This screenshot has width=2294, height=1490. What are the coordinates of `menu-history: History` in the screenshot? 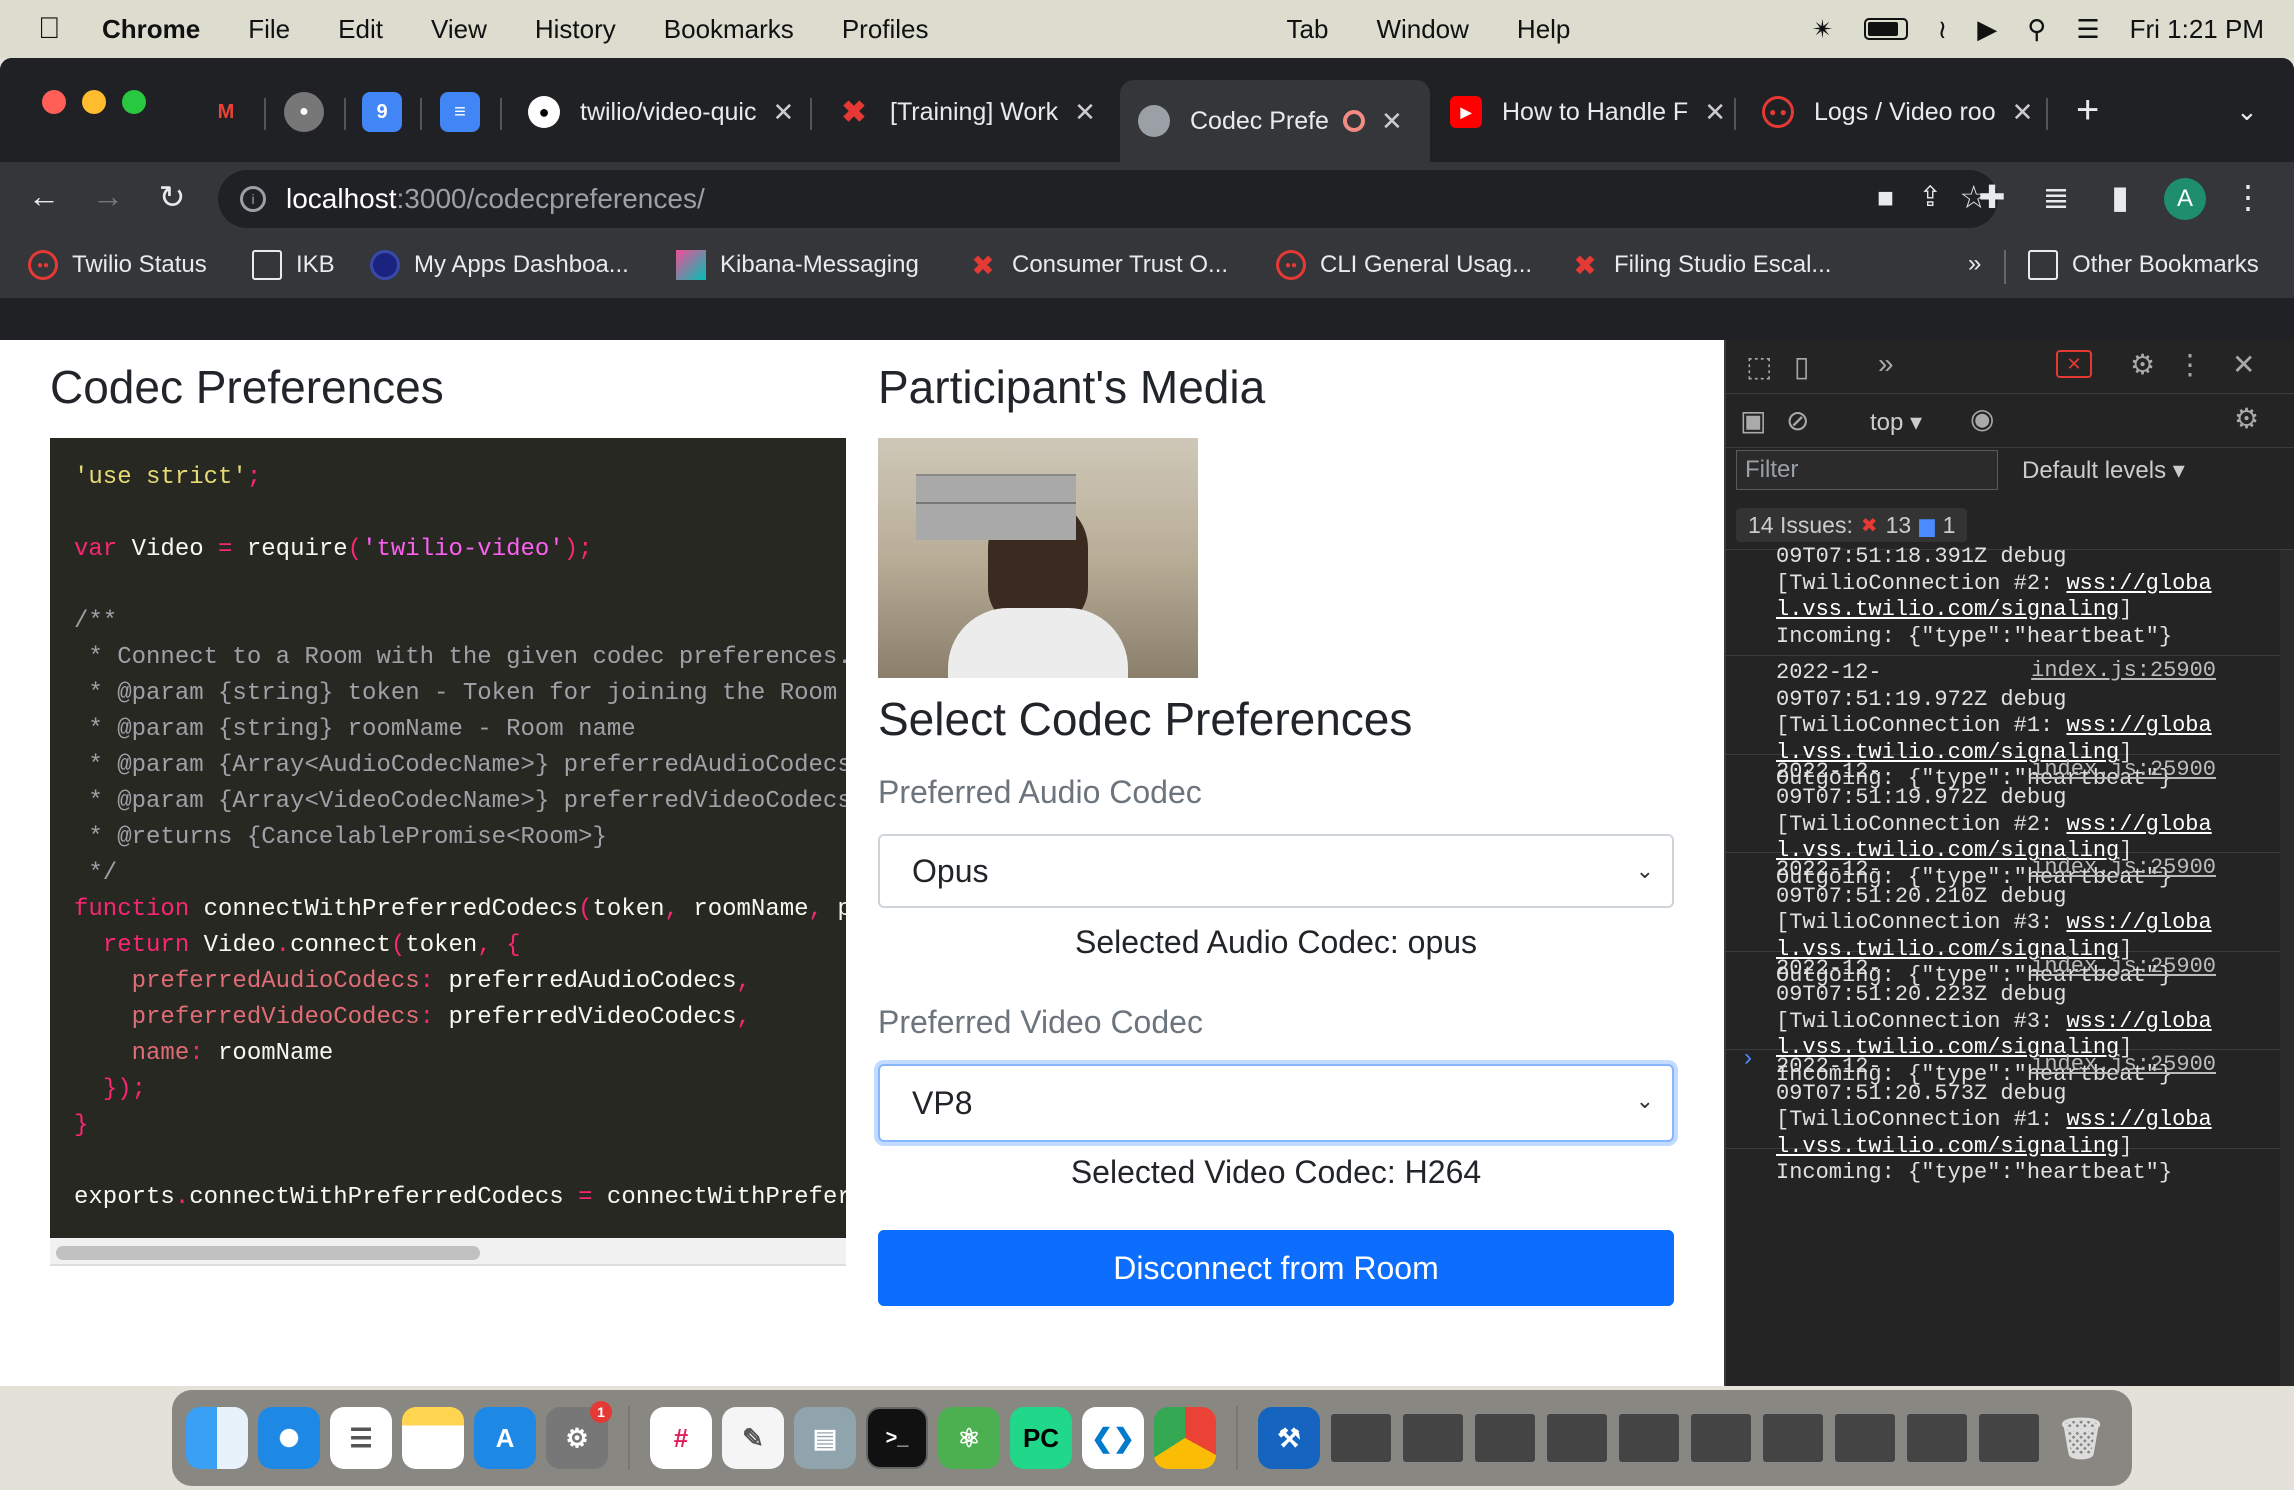 It's located at (575, 29).